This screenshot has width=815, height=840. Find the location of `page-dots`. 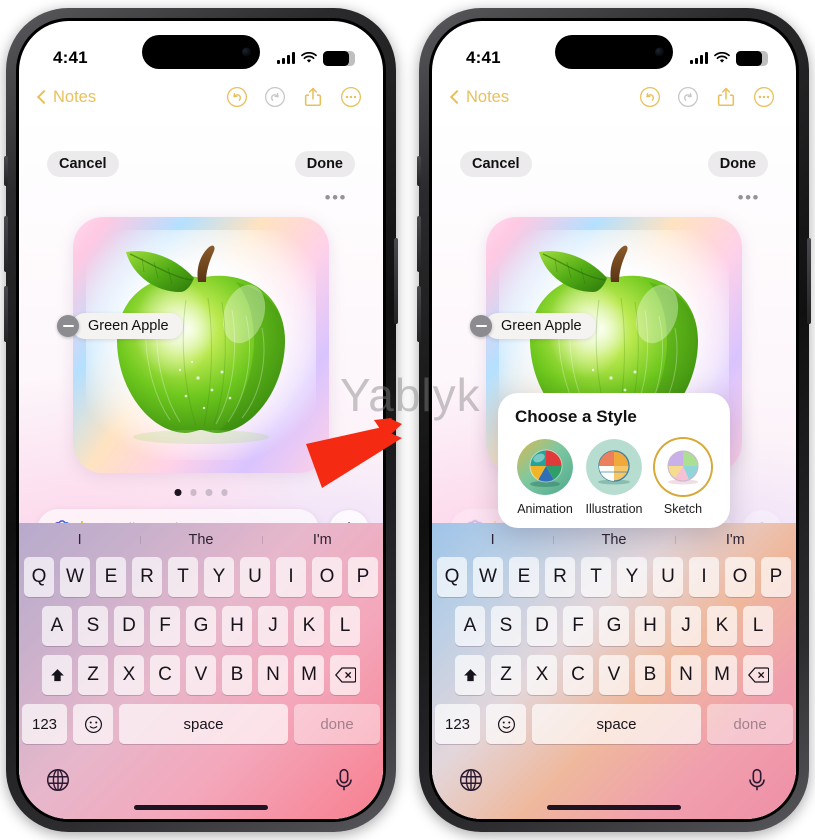

page-dots is located at coordinates (201, 492).